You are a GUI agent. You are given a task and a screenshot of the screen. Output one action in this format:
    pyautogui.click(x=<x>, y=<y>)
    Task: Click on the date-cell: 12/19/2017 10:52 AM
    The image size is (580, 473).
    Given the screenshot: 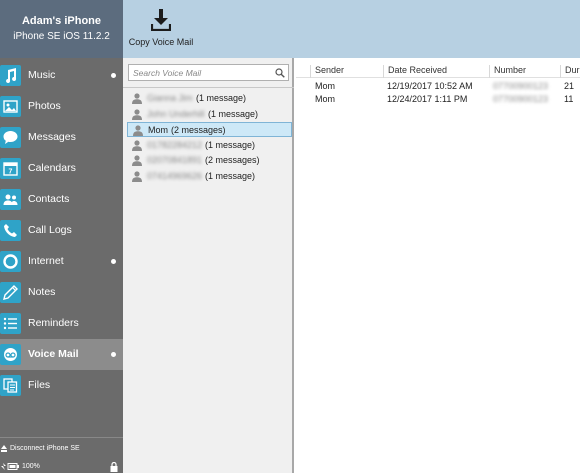 What is the action you would take?
    pyautogui.click(x=430, y=86)
    